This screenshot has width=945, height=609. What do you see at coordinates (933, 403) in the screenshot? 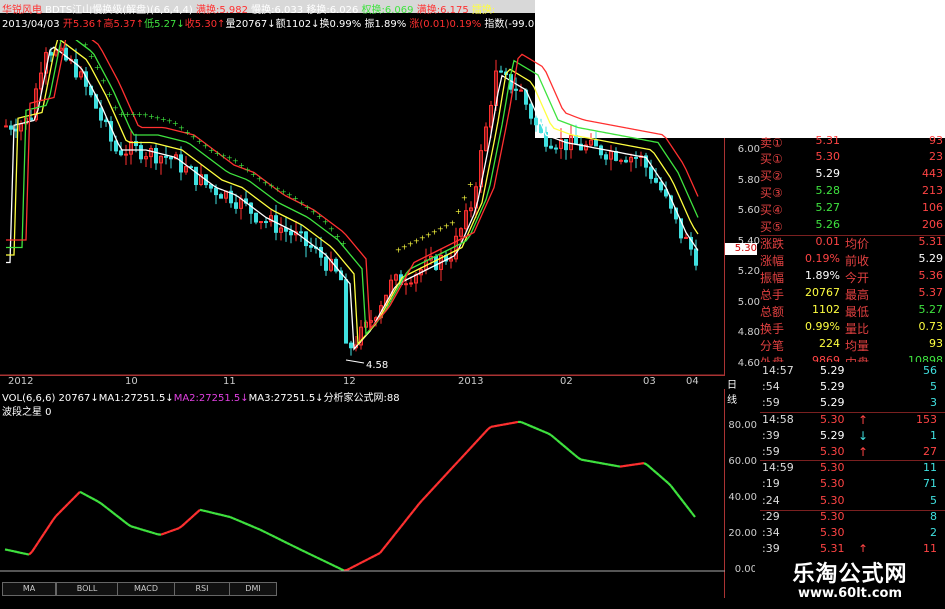
I see `tick-volume: 3` at bounding box center [933, 403].